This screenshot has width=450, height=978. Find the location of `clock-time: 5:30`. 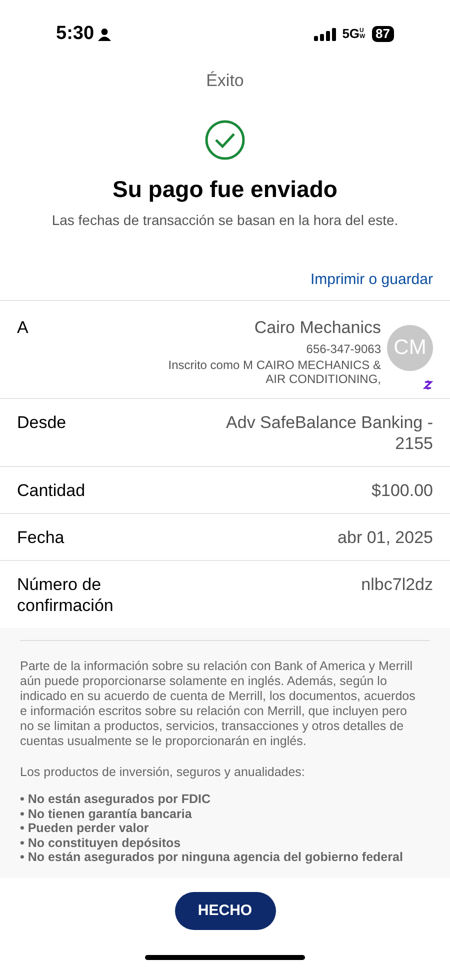

clock-time: 5:30 is located at coordinates (75, 34).